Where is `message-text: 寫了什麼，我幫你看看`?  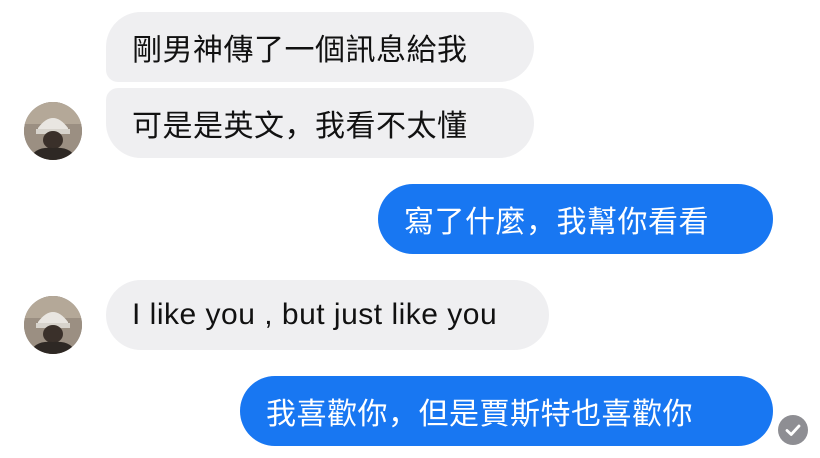 message-text: 寫了什麼，我幫你看看 is located at coordinates (556, 222).